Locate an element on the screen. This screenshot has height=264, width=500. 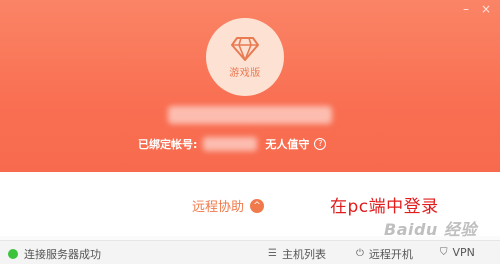
remote-assist-button: 远程协助 ^ is located at coordinates (228, 205).